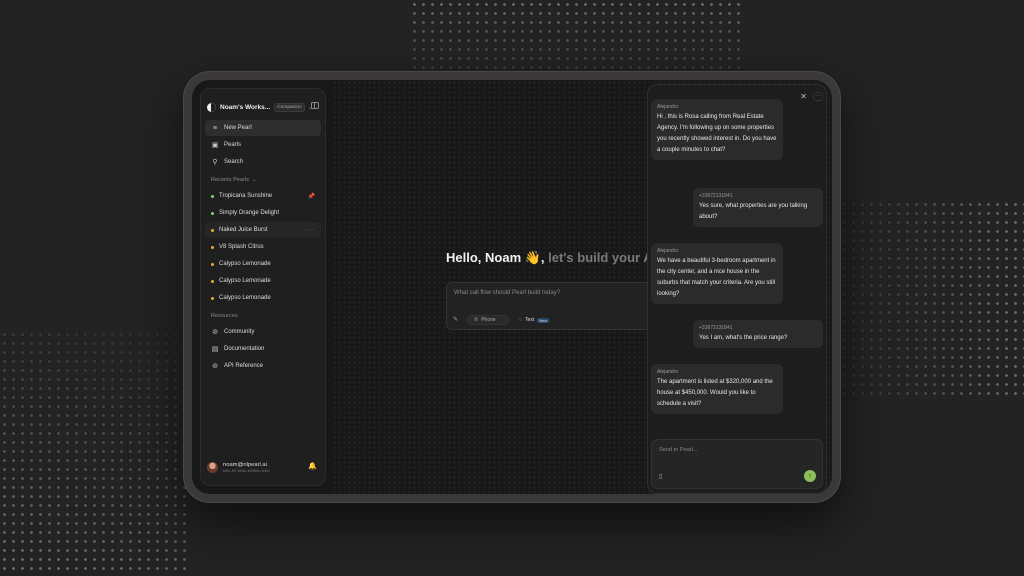 This screenshot has width=1024, height=576. Describe the element at coordinates (495, 257) in the screenshot. I see `greeting-bold: Hello, Noam 👋,` at that location.